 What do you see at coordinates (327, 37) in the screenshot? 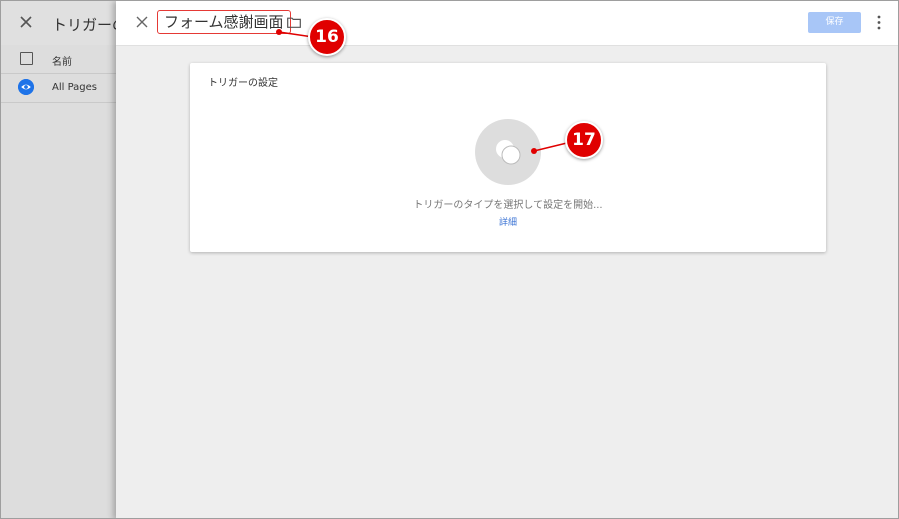
I see `annotation-badge-16: 16` at bounding box center [327, 37].